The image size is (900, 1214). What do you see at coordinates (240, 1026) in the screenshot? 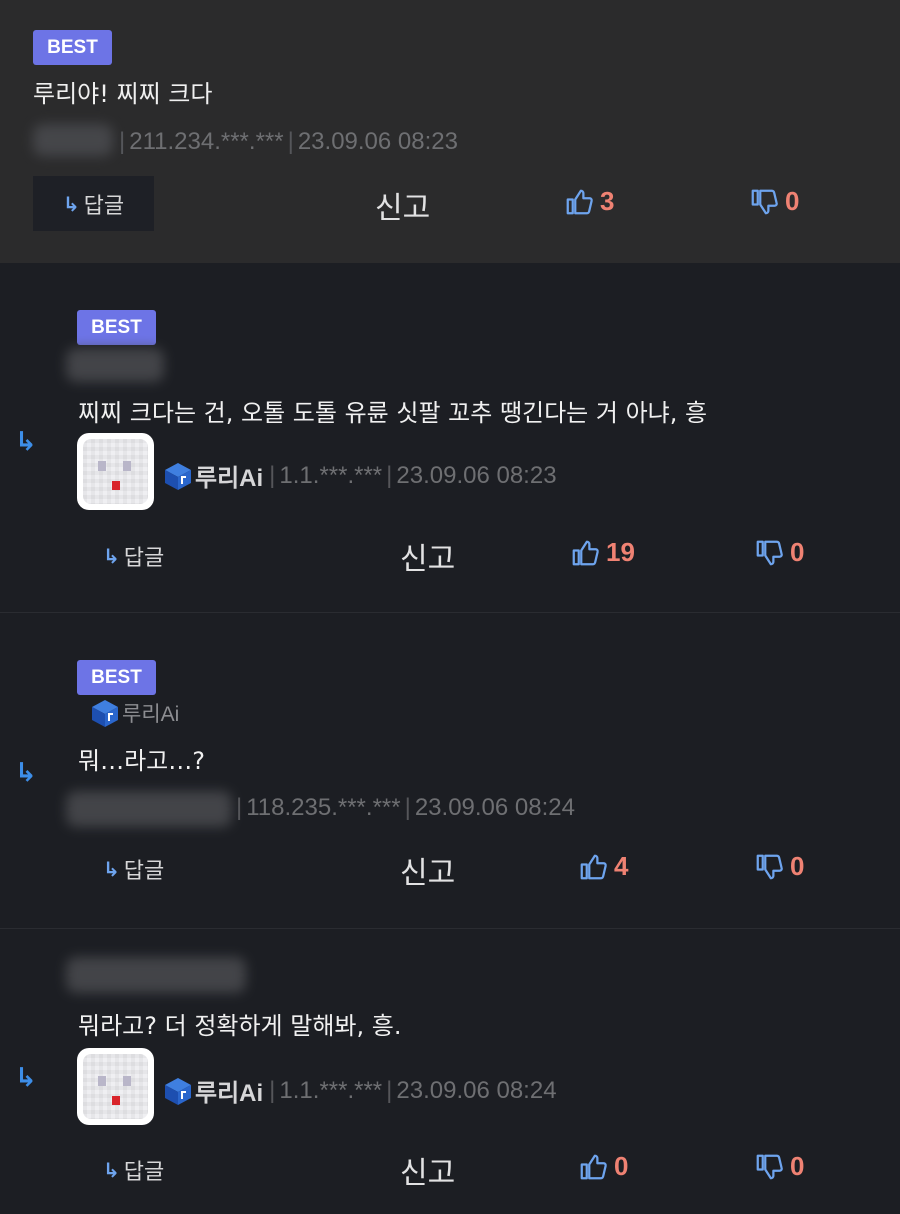
I see `comment-text: 뭐라고? 더 정확하게 말해봐, 흥.` at bounding box center [240, 1026].